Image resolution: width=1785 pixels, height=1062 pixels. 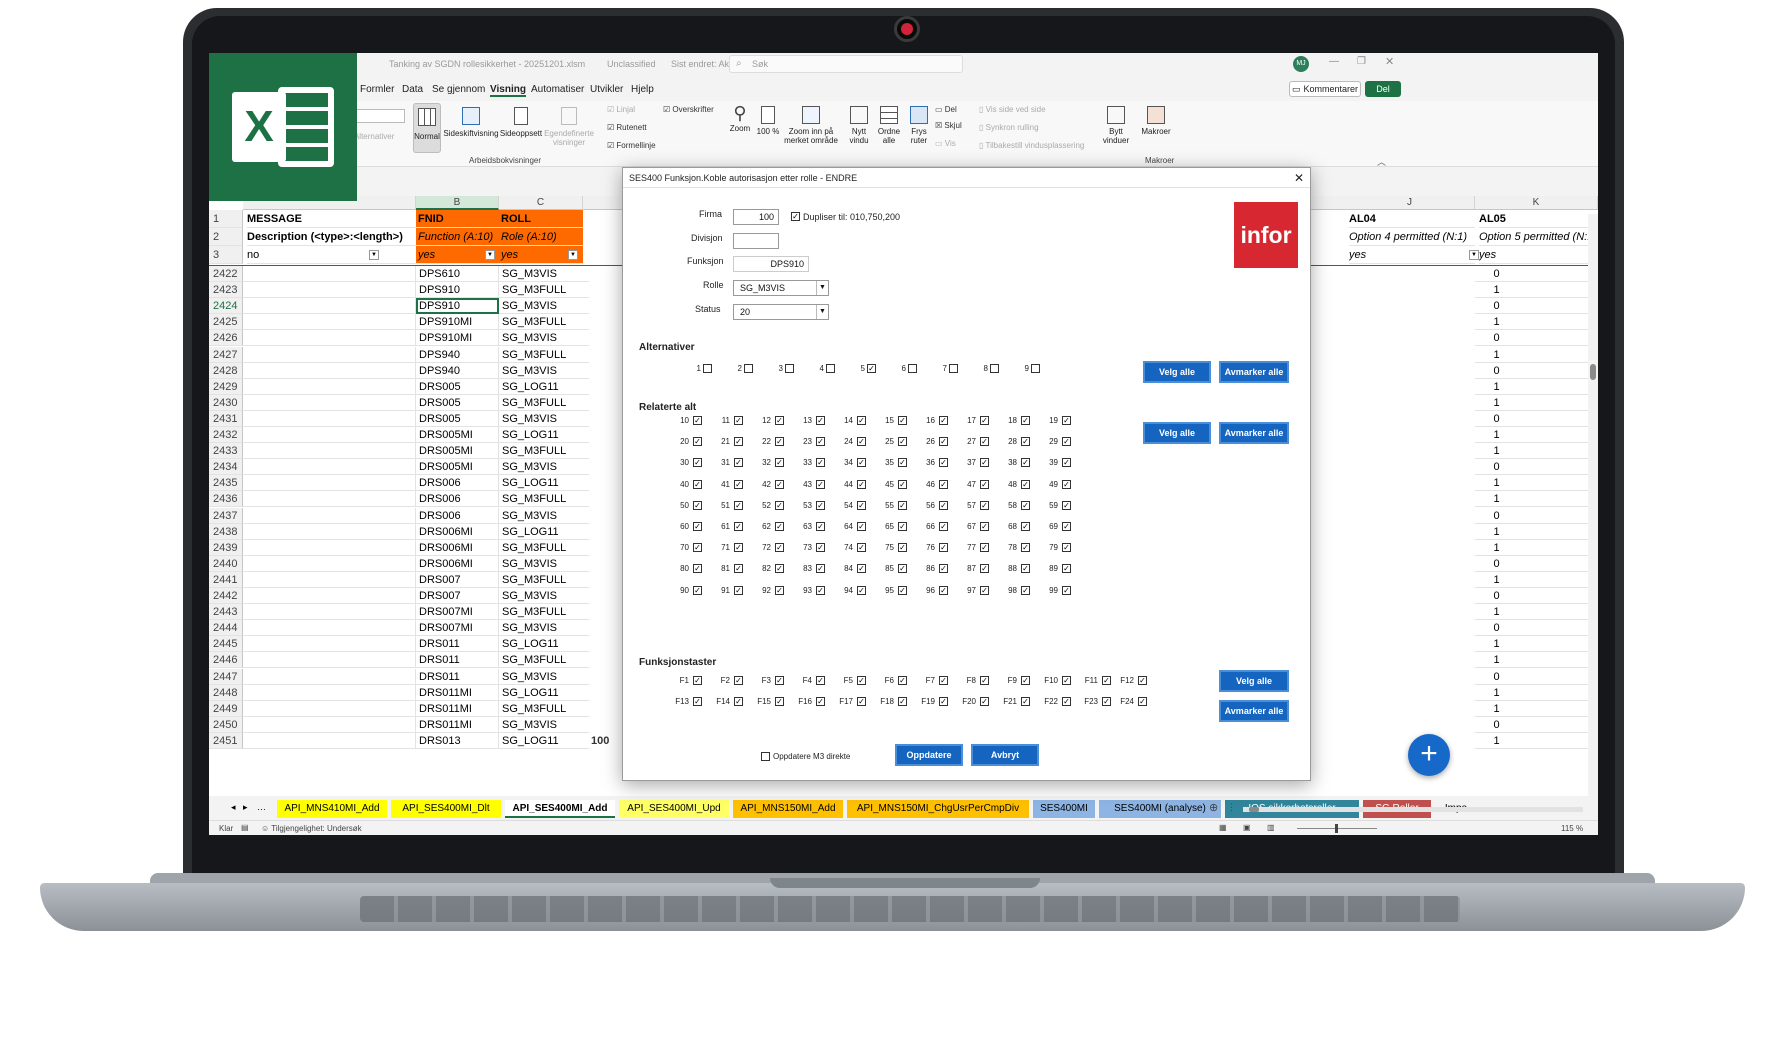 I want to click on fkey-select-all-button: Velg alle, so click(x=1254, y=681).